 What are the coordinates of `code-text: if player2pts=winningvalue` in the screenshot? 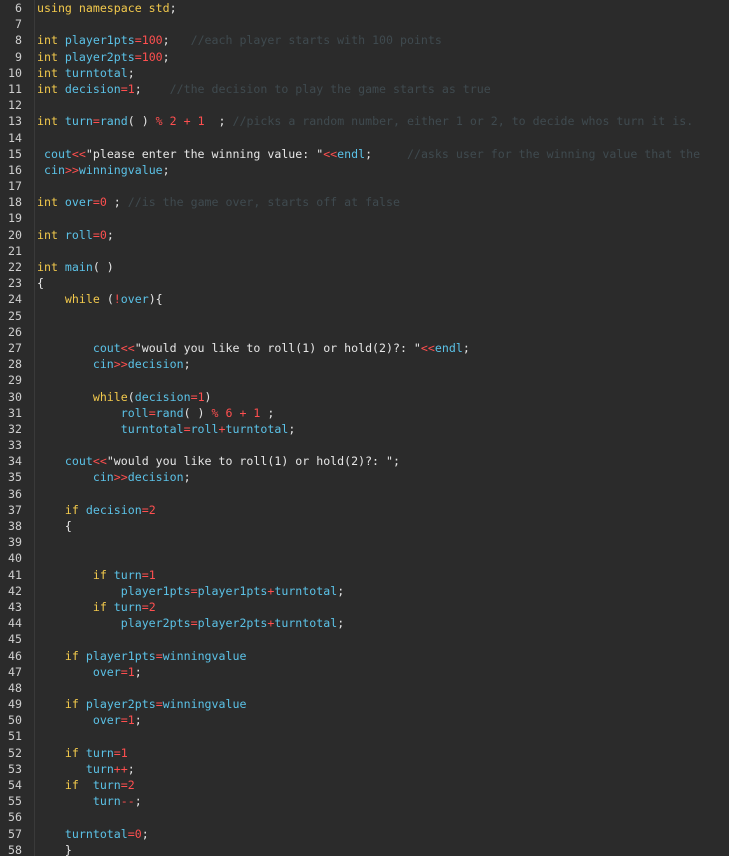 It's located at (142, 704).